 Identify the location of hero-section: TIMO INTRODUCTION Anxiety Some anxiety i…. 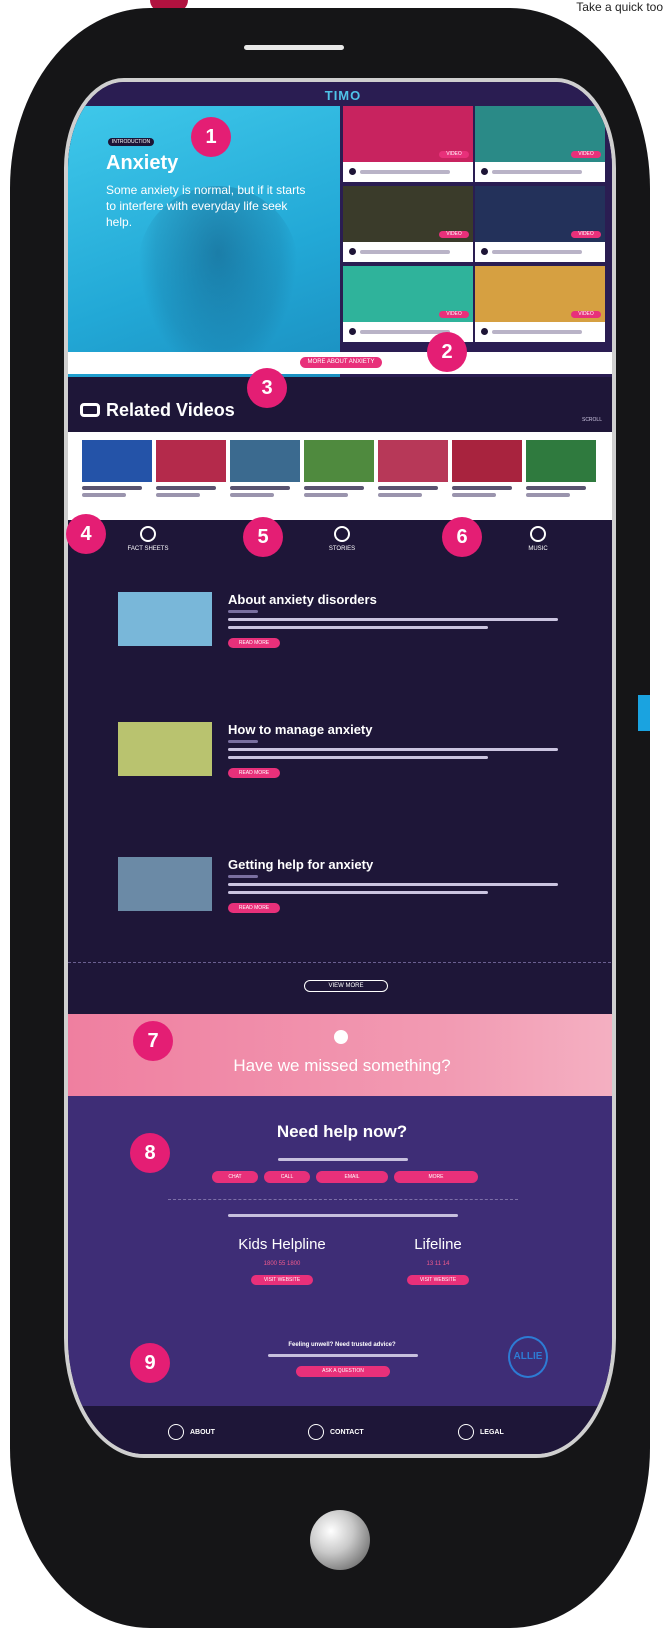
(340, 229).